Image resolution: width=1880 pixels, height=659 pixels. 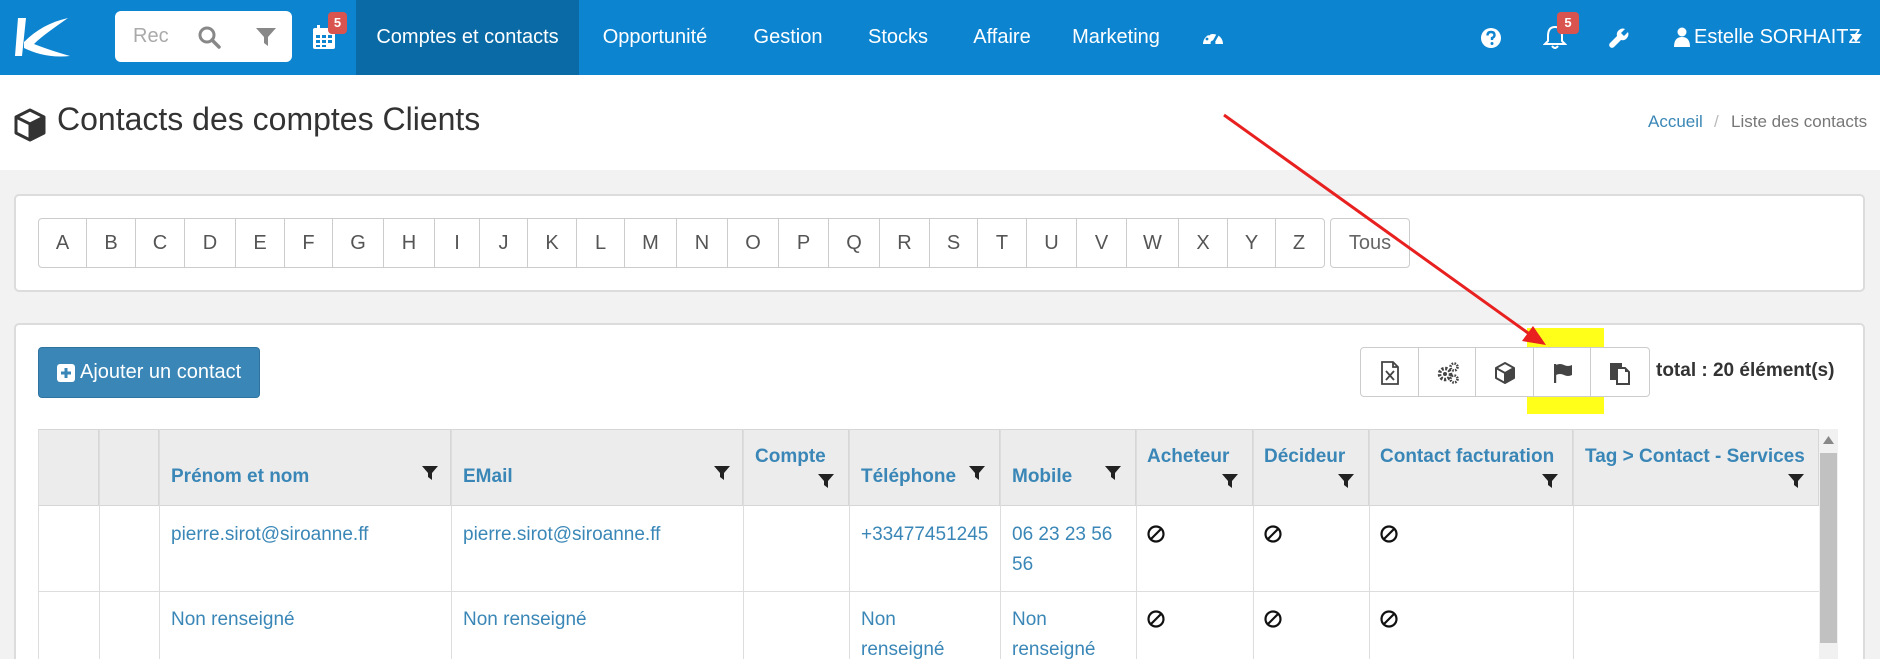 What do you see at coordinates (561, 535) in the screenshot?
I see `contact-email-link: pierre.sirot@siroanne.ff` at bounding box center [561, 535].